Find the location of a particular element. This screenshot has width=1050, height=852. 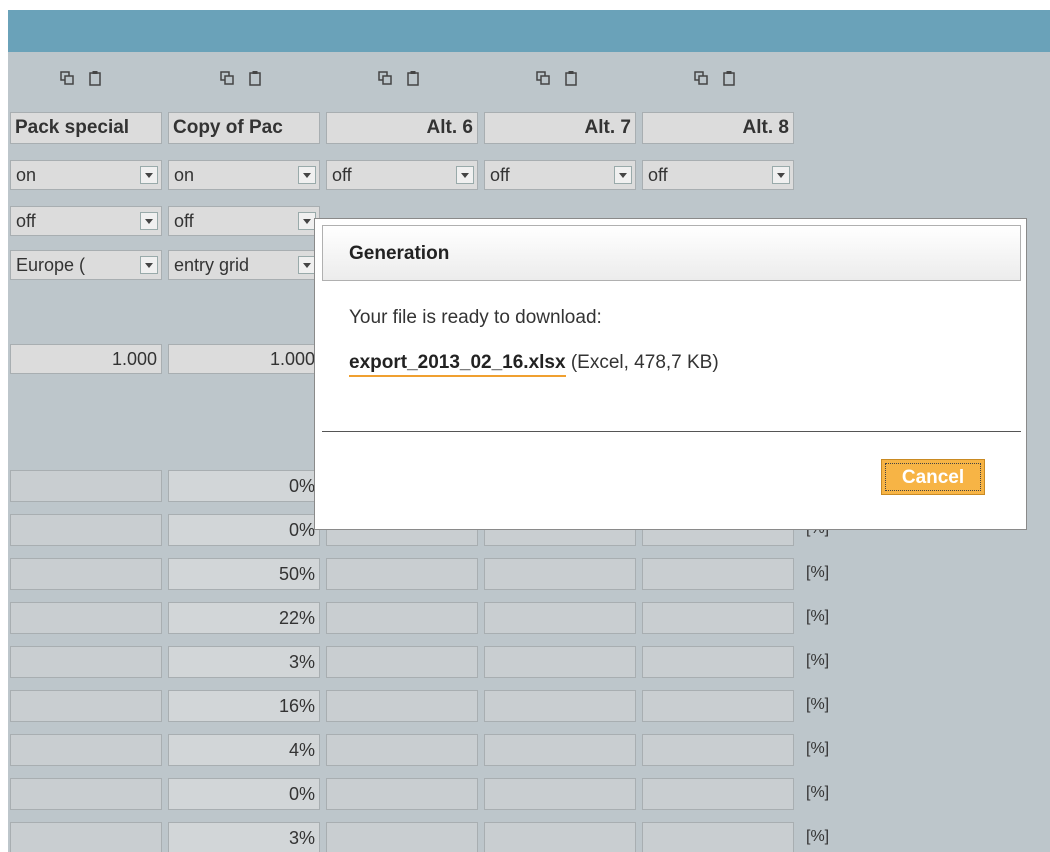

grid-select: entry grid is located at coordinates (244, 265).